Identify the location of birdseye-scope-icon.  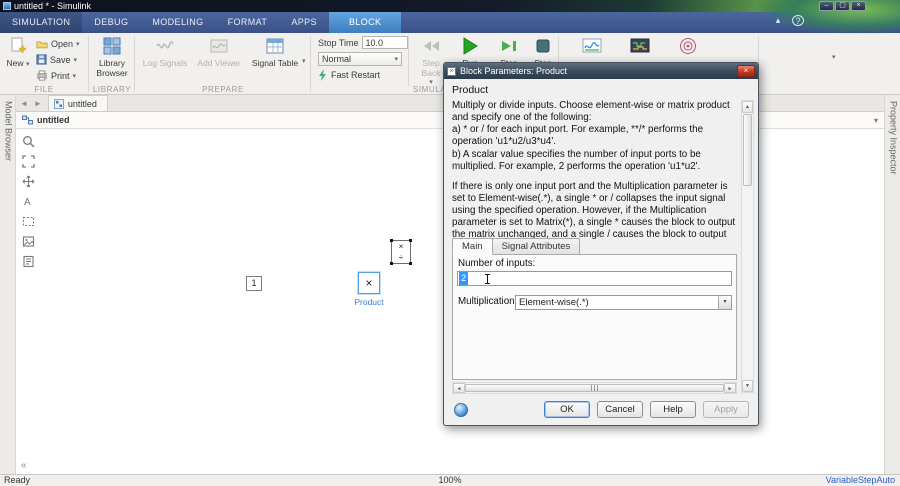
(688, 46).